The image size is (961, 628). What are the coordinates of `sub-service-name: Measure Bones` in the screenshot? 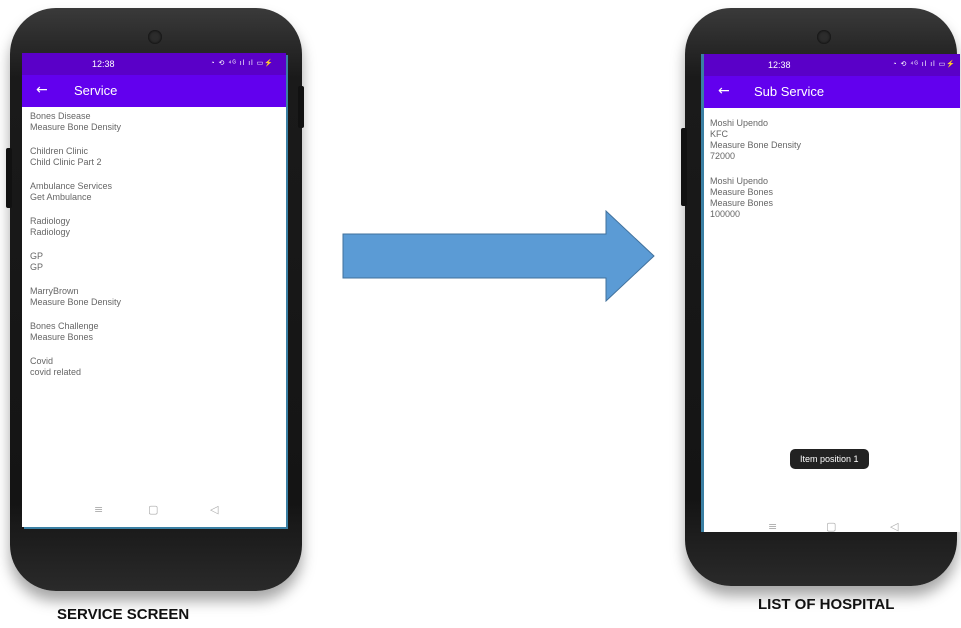 It's located at (742, 203).